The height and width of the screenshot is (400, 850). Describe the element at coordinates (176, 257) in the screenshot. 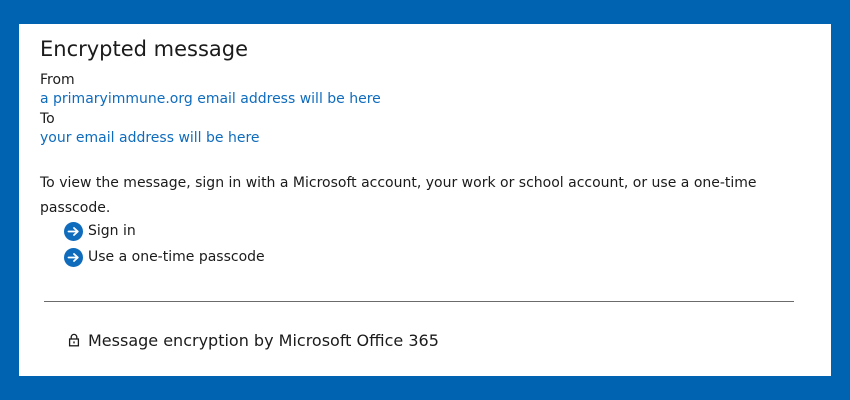

I see `one-time-passcode-label: Use a one-time passcode` at that location.